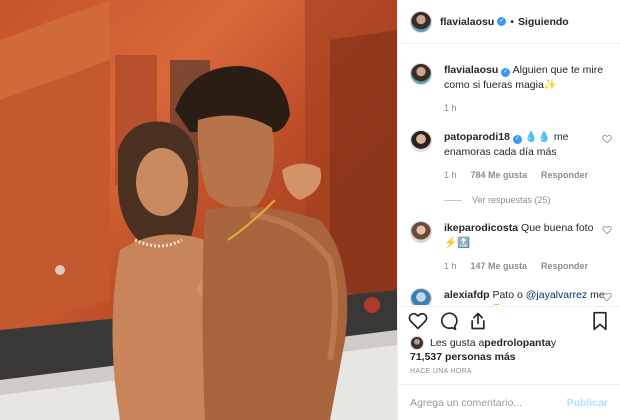 Image resolution: width=620 pixels, height=420 pixels. What do you see at coordinates (499, 175) in the screenshot?
I see `comment-likes: 784 Me gusta` at bounding box center [499, 175].